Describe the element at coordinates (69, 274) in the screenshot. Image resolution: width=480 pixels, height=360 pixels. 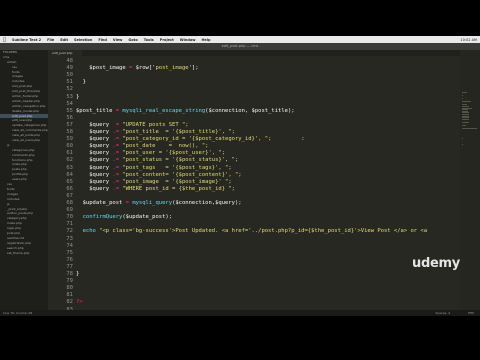
I see `line-number: 78` at that location.